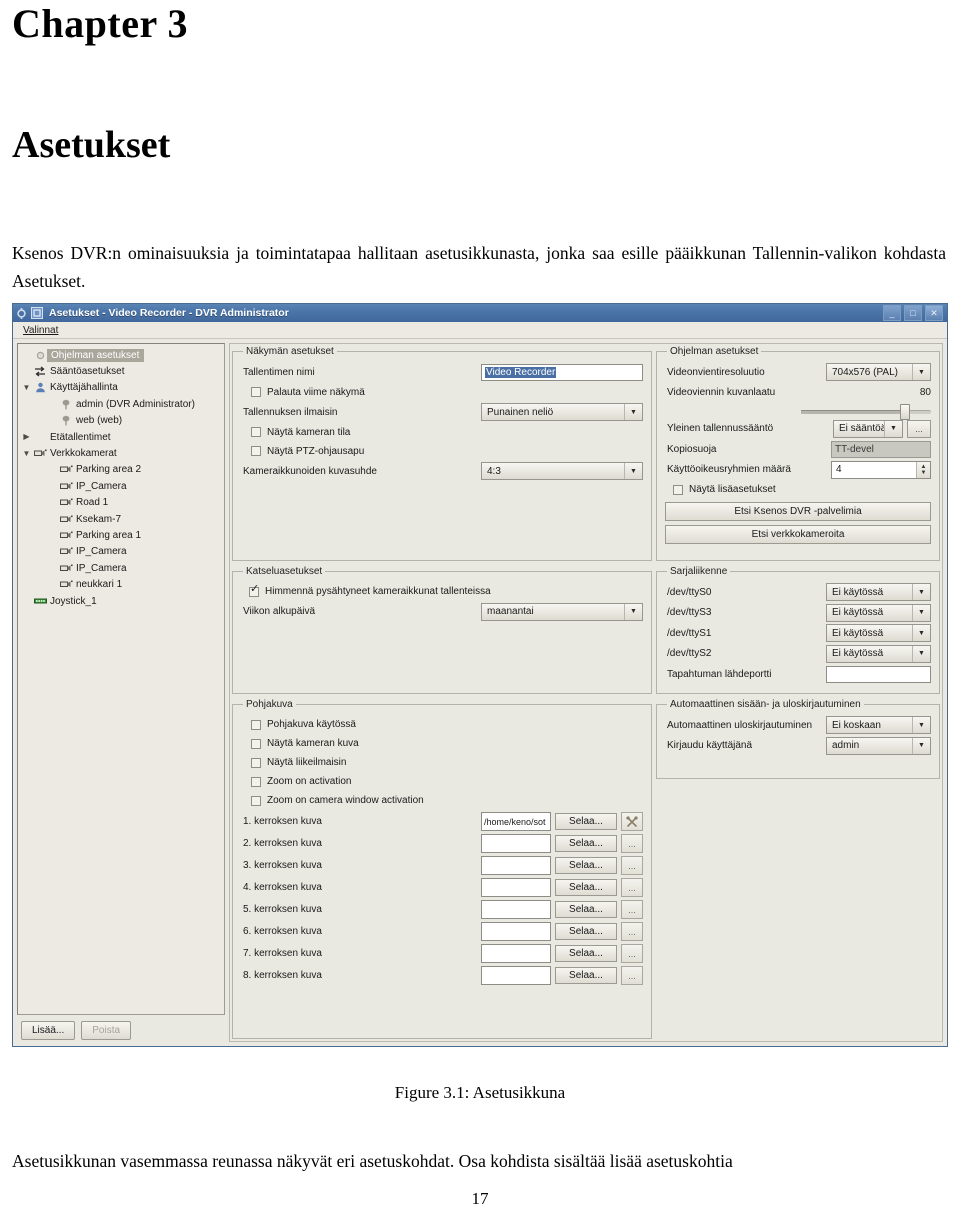  I want to click on tree-item-parking-area-2: Parking area 2, so click(121, 470).